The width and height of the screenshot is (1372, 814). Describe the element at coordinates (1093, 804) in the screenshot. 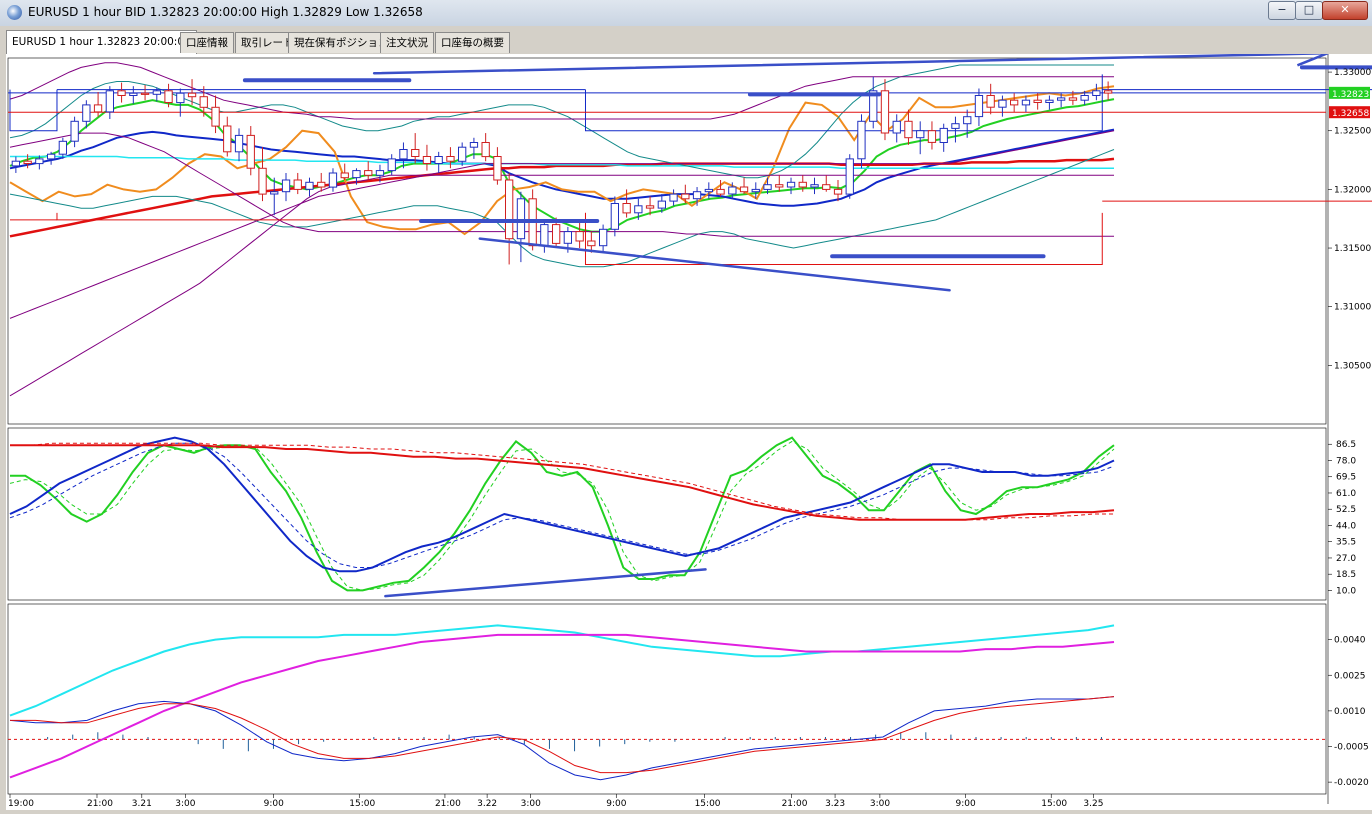

I see `x-tick-label: 3.25` at that location.